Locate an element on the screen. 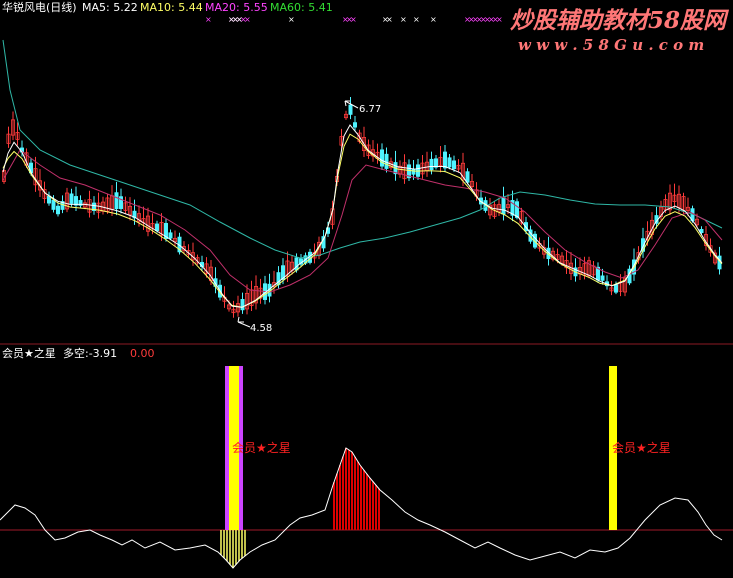 Image resolution: width=733 pixels, height=578 pixels. high-label: 6.77 is located at coordinates (370, 109).